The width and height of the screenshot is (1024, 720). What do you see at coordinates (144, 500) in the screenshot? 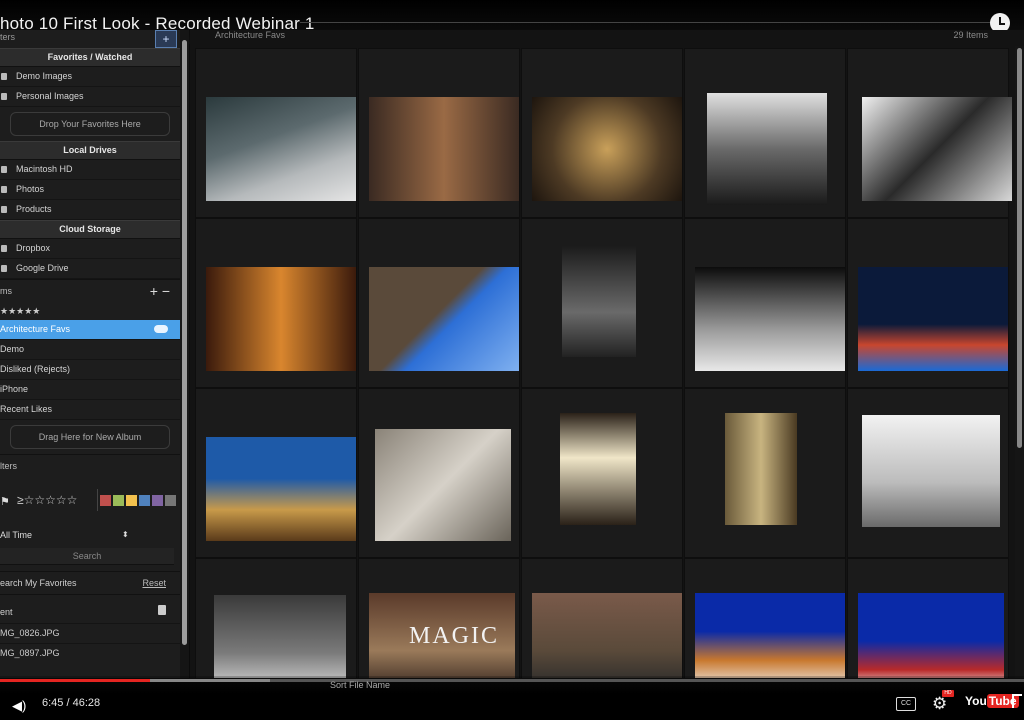
I see `color-swatch-blue` at bounding box center [144, 500].